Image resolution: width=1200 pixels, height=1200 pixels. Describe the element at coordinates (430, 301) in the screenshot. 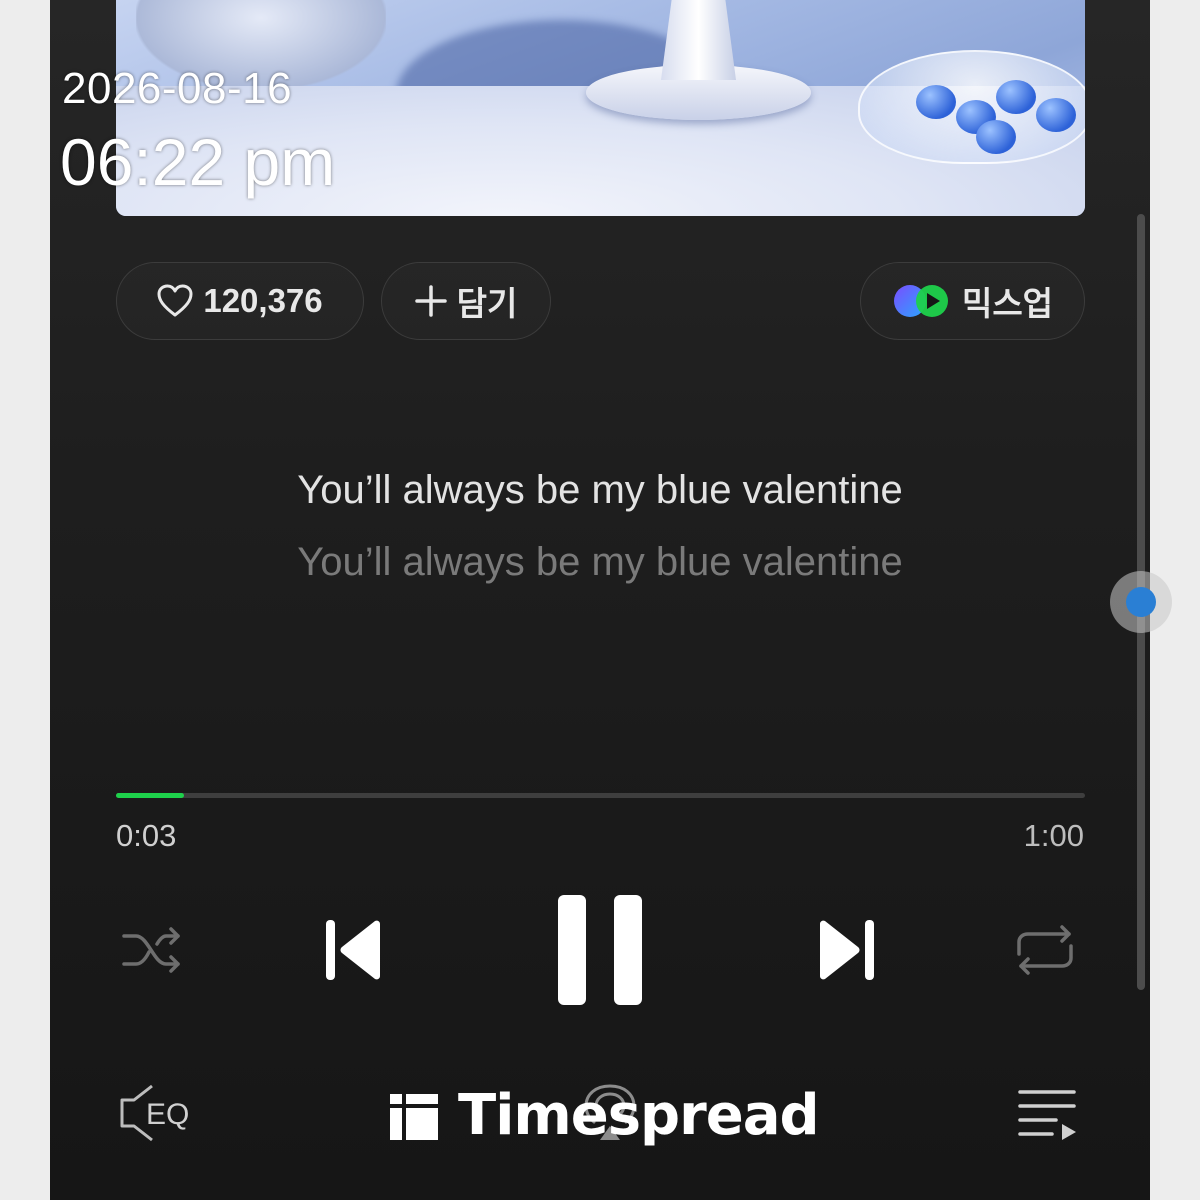

I see `plus-icon` at that location.